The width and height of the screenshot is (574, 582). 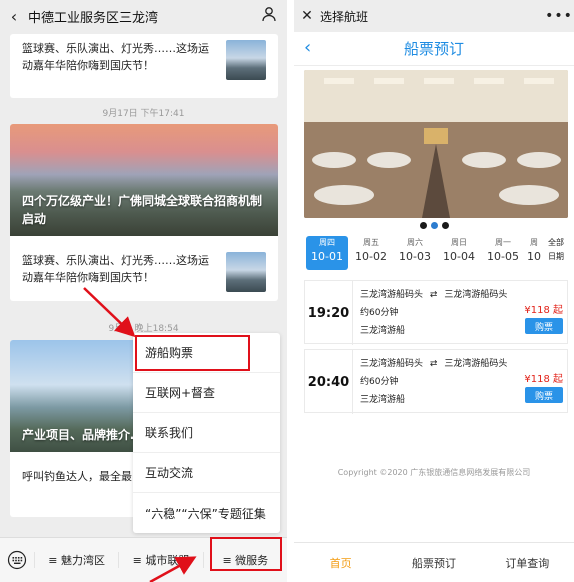 What do you see at coordinates (556, 242) in the screenshot?
I see `all-dates-label: 全部` at bounding box center [556, 242].